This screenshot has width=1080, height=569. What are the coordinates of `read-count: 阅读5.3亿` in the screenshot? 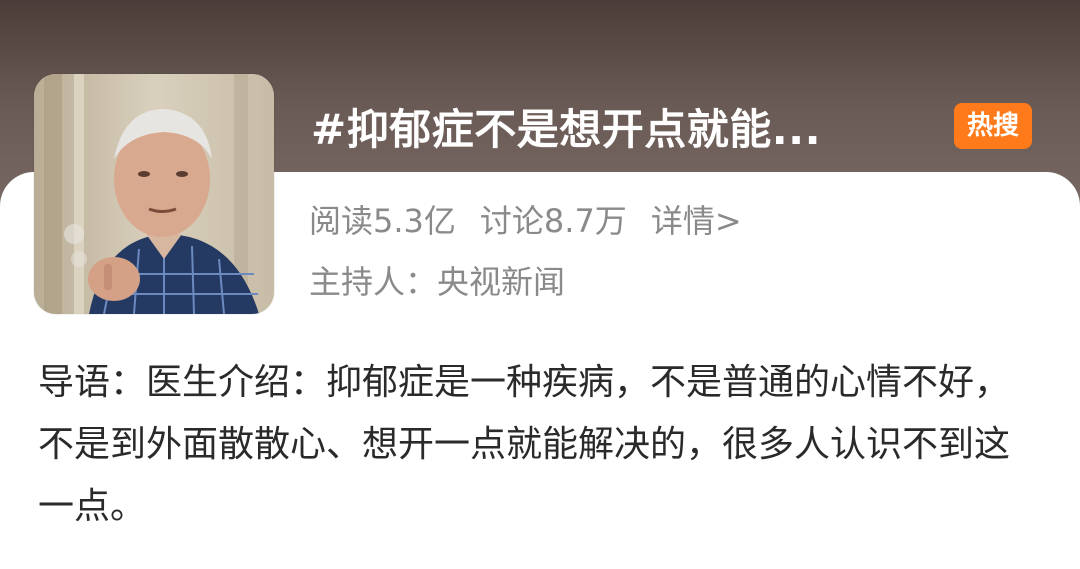 It's located at (382, 221).